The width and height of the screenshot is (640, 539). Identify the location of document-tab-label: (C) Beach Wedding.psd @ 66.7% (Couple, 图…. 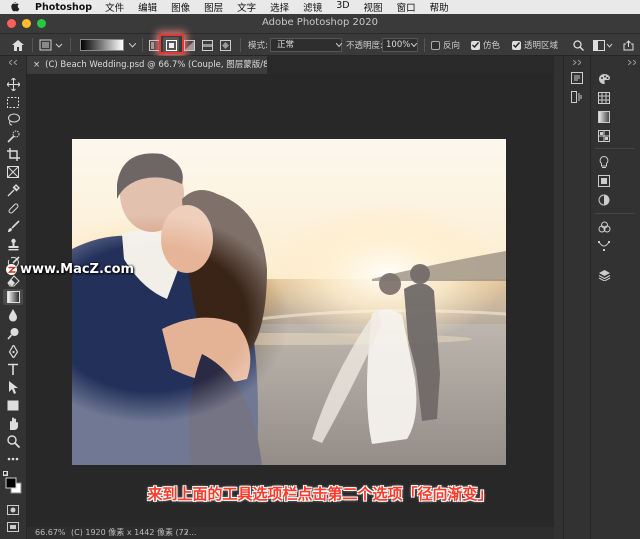
(156, 65).